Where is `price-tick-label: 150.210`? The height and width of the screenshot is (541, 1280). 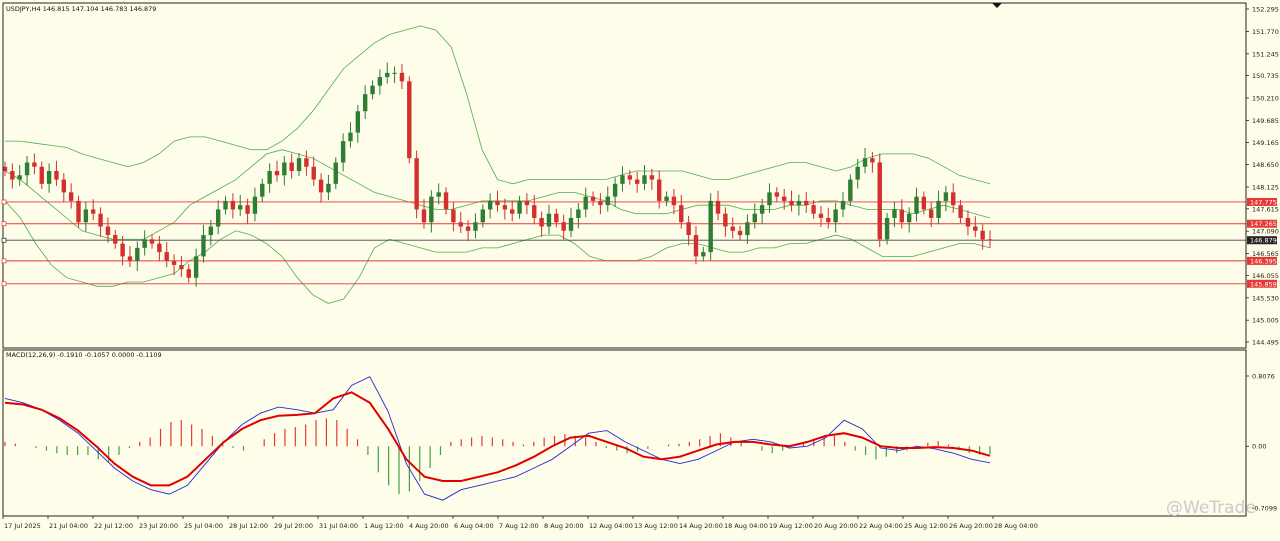 price-tick-label: 150.210 is located at coordinates (1265, 99).